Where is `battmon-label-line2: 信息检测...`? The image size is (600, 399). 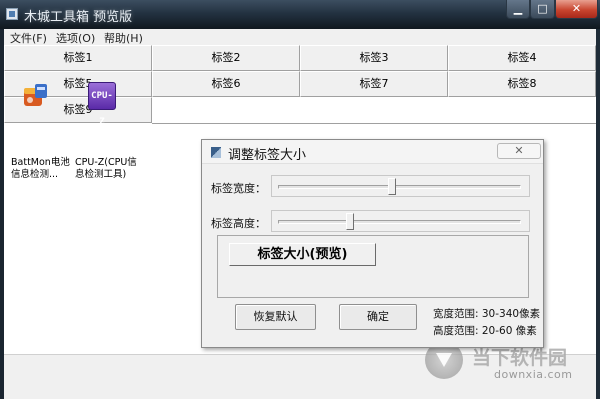
battmon-label-line2: 信息检测... is located at coordinates (35, 174).